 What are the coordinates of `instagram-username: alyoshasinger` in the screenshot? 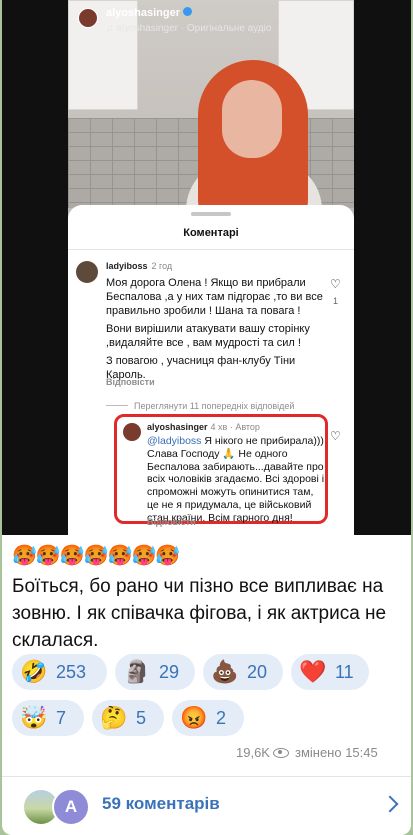 It's located at (149, 13).